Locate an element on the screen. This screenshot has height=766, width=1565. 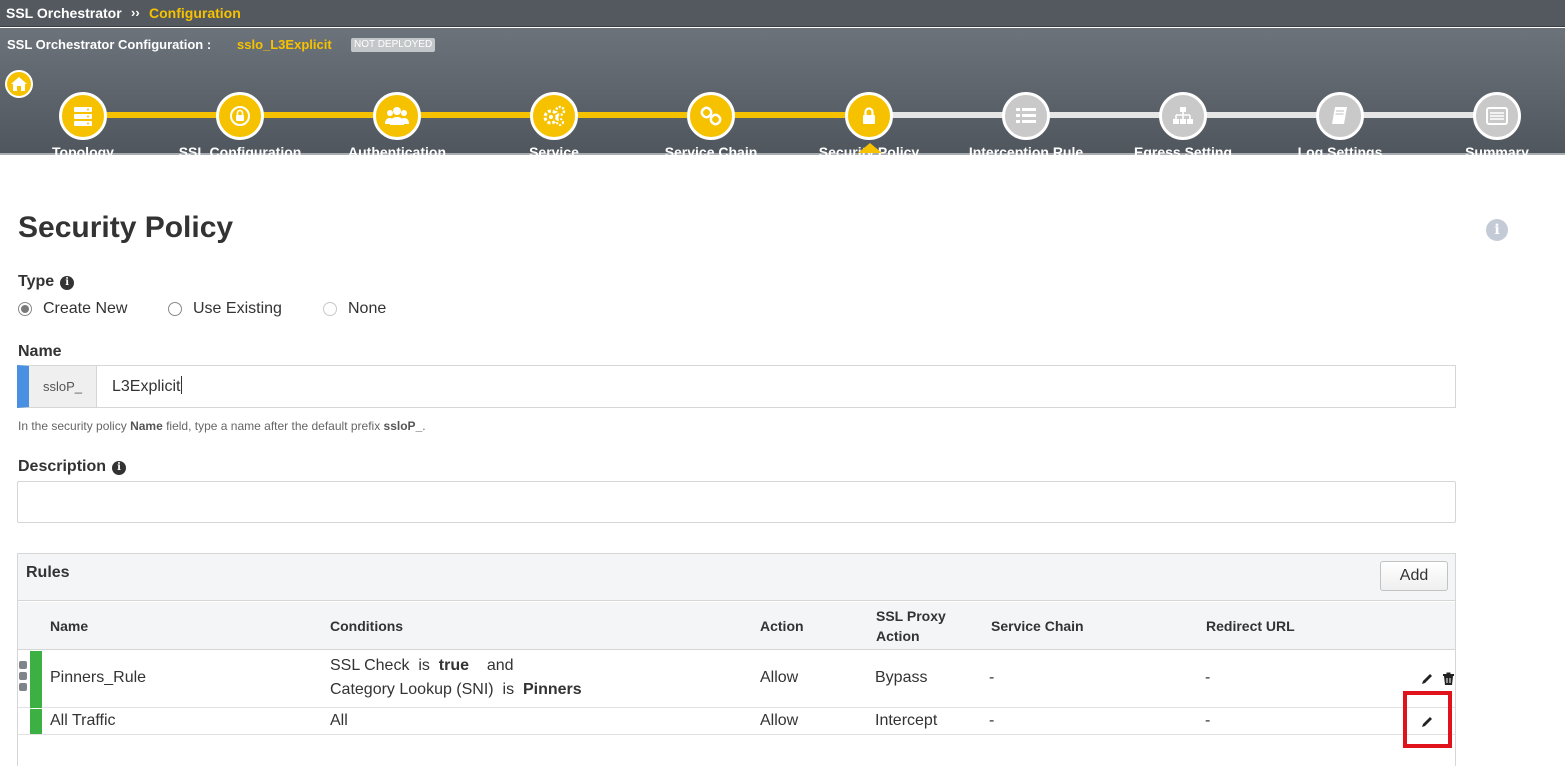
server-stack-icon is located at coordinates (83, 116).